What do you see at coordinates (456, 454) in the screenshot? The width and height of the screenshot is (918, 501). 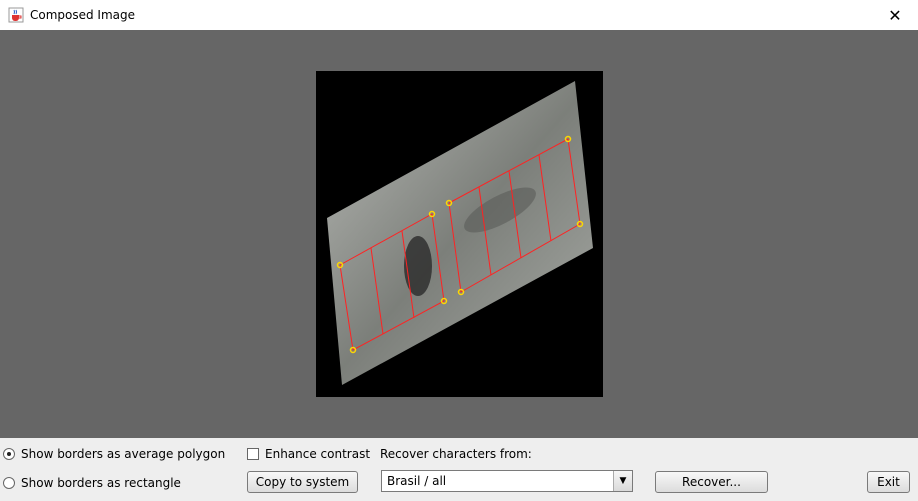 I see `recover-from-label: Recover characters from:` at bounding box center [456, 454].